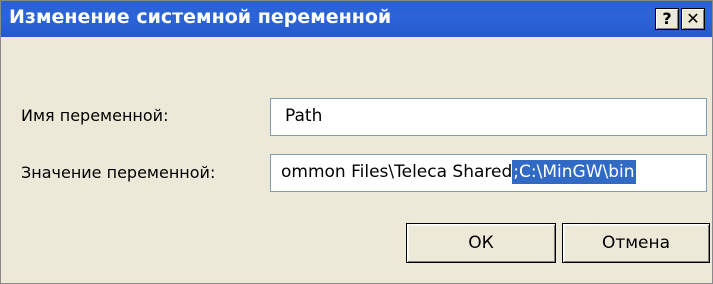 The width and height of the screenshot is (713, 284). I want to click on variable-name-input: Path, so click(488, 117).